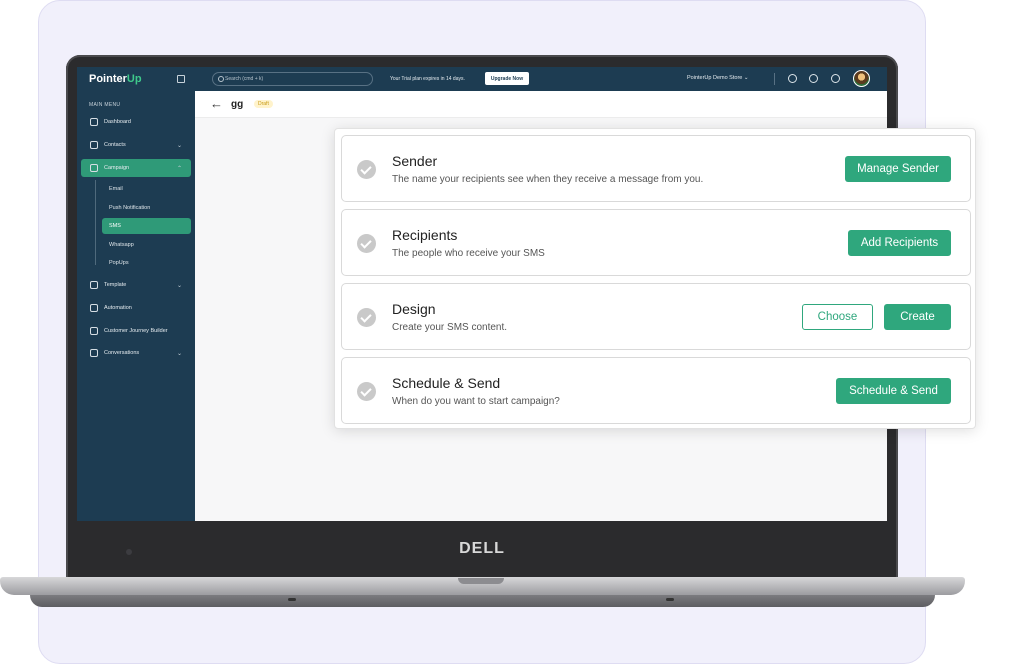 Image resolution: width=1024 pixels, height=664 pixels. I want to click on store-selector: PointerUp Demo Store ⌄, so click(717, 78).